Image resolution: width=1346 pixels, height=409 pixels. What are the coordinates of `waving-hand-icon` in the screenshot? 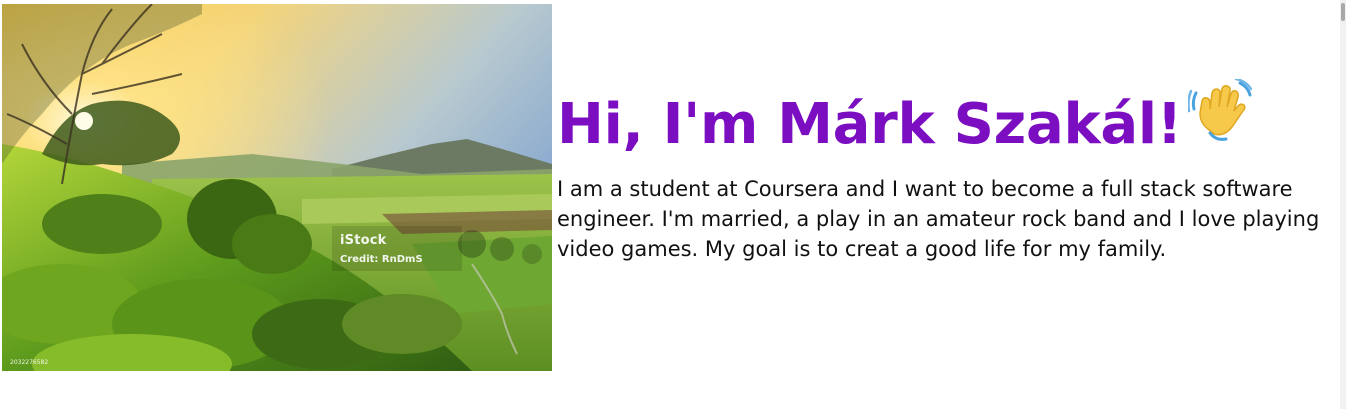 It's located at (1220, 122).